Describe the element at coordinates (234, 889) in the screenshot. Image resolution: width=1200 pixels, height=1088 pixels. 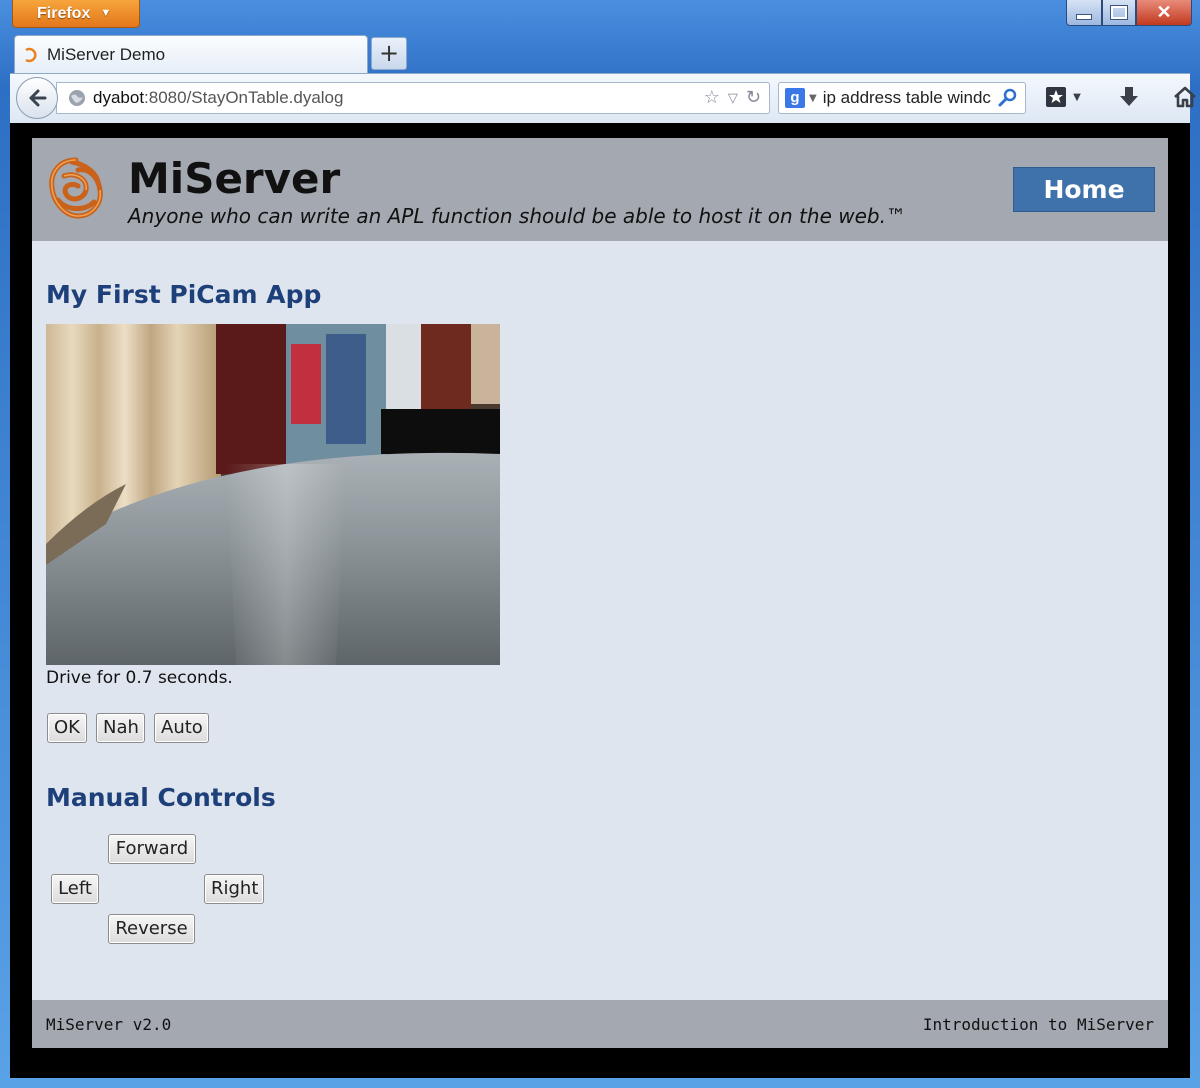
I see `right-button: Right` at that location.